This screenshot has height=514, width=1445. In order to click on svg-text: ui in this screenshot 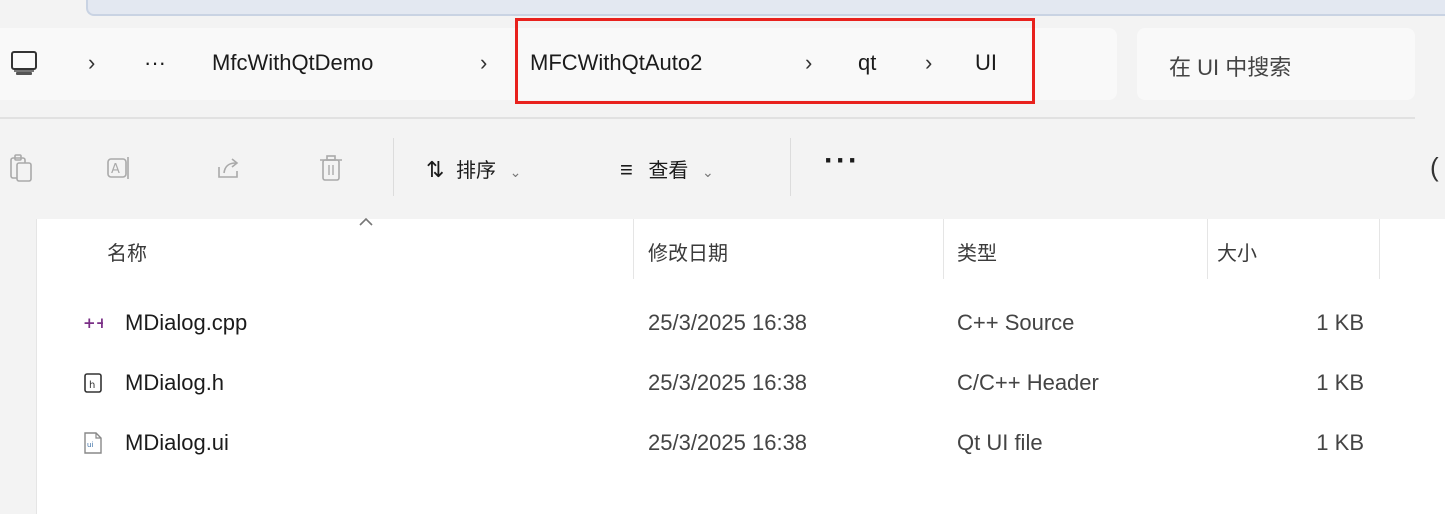, I will do `click(90, 445)`.